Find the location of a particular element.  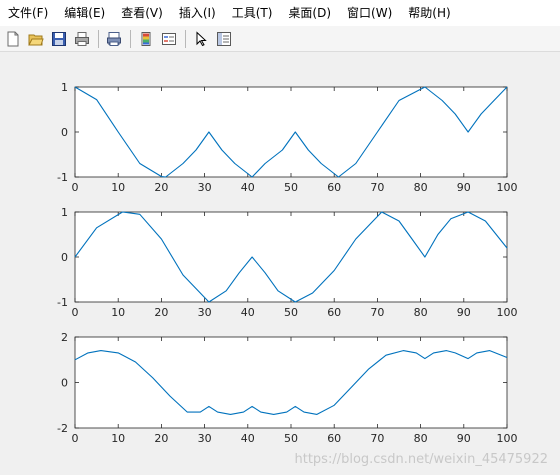

property-editor-button is located at coordinates (224, 39).